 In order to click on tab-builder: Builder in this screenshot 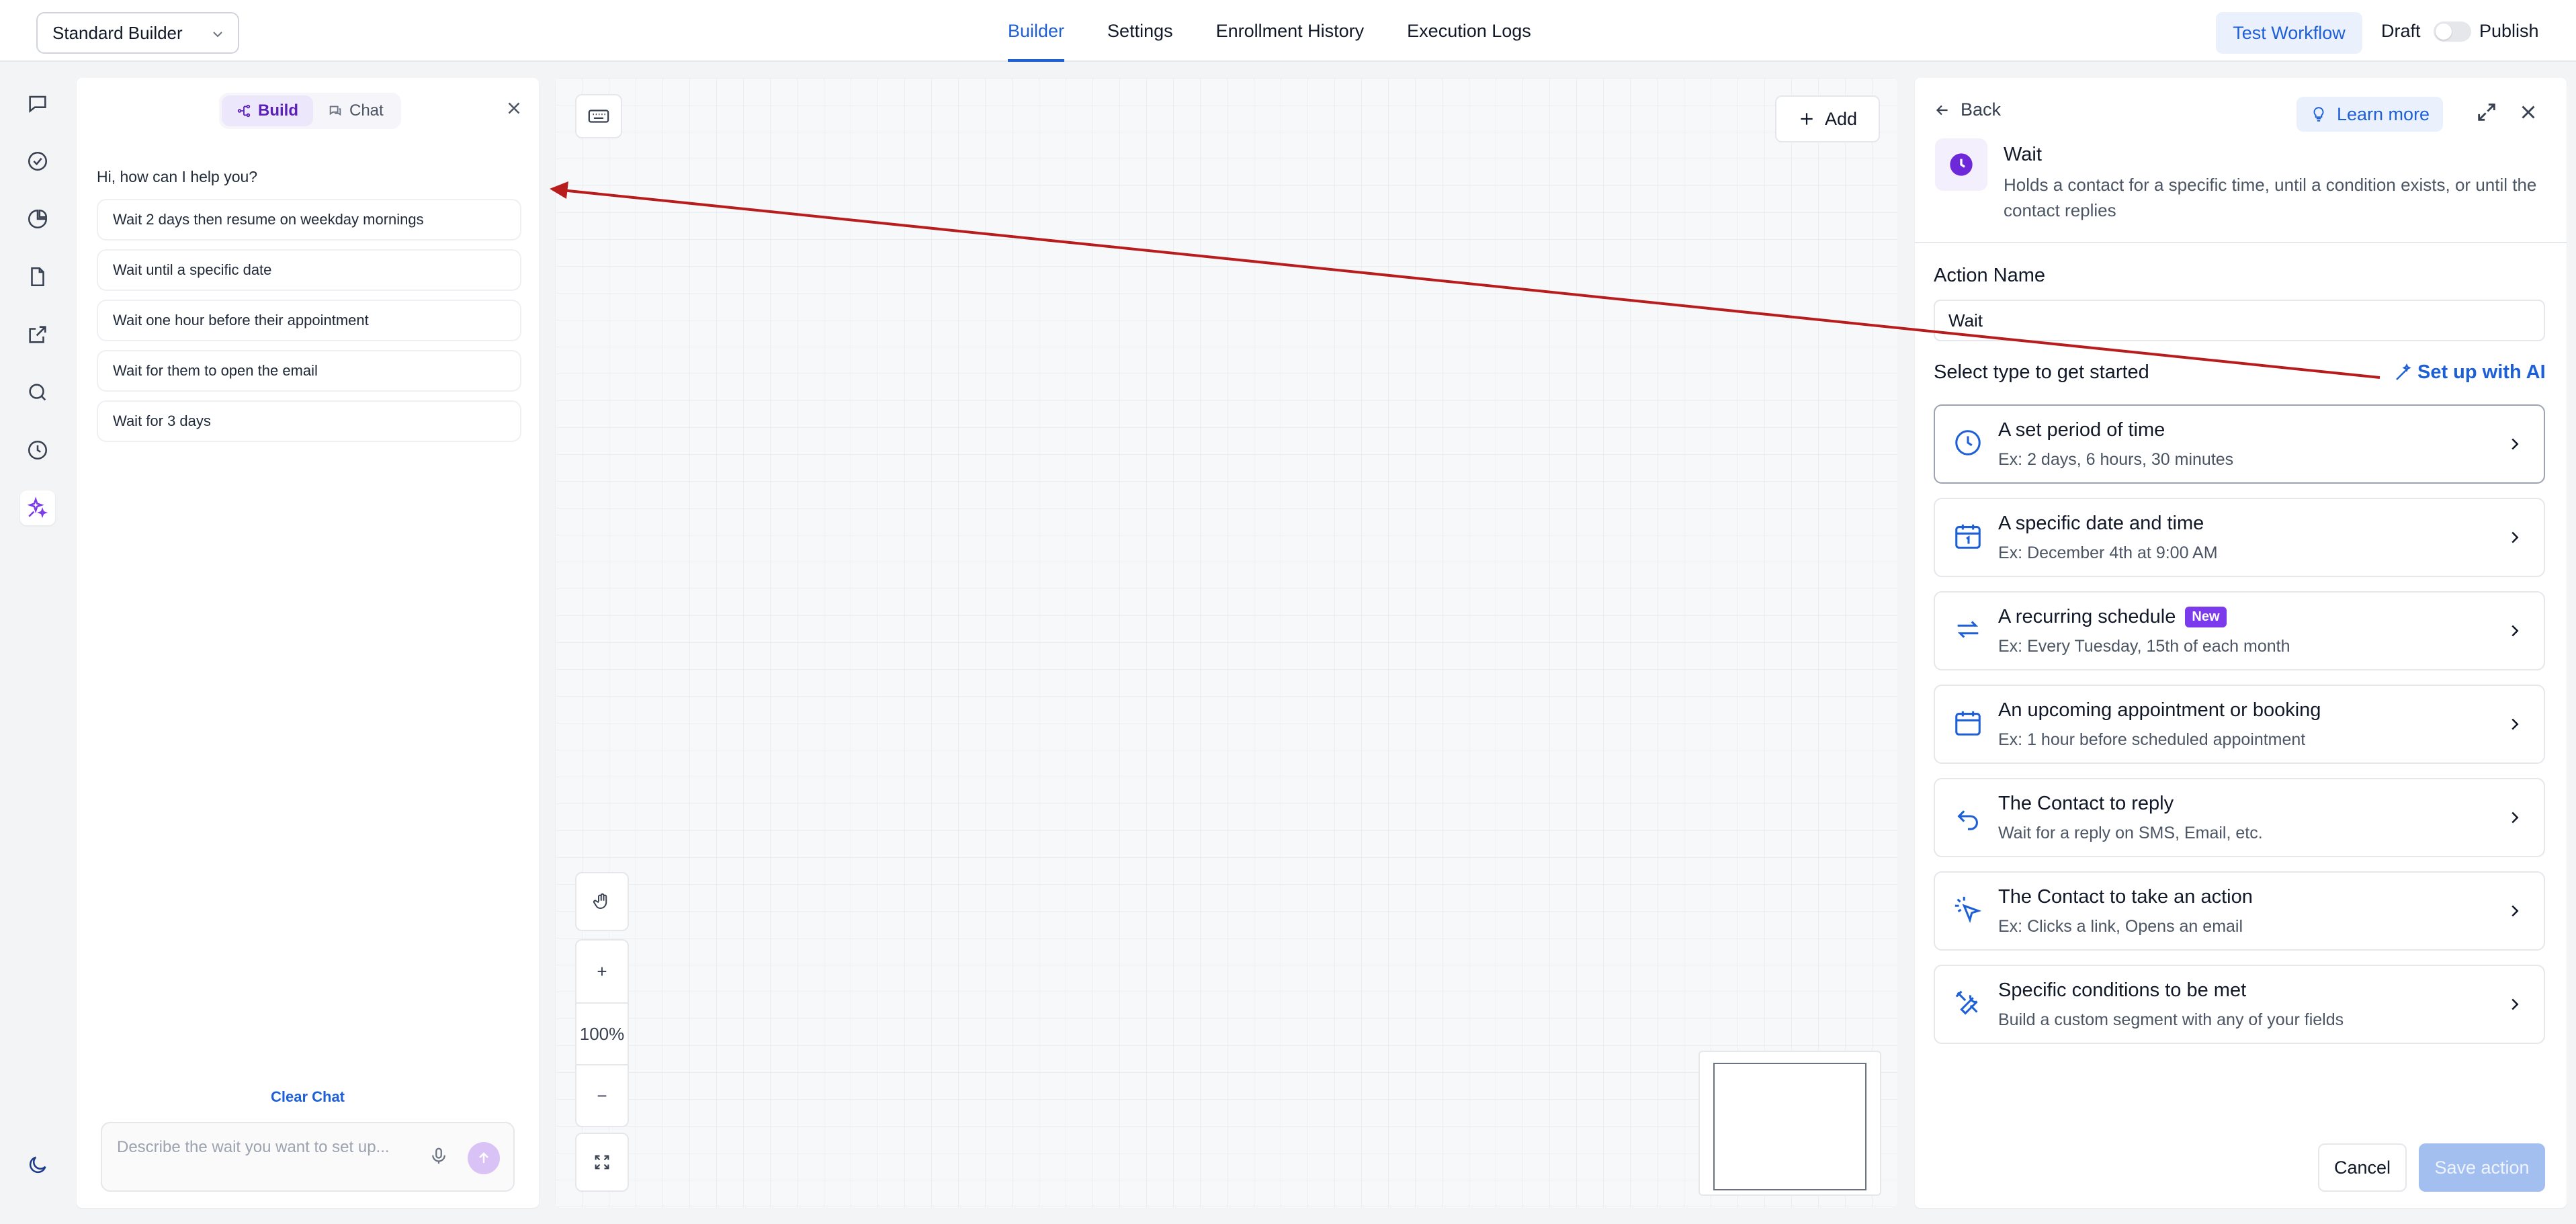, I will do `click(1036, 31)`.